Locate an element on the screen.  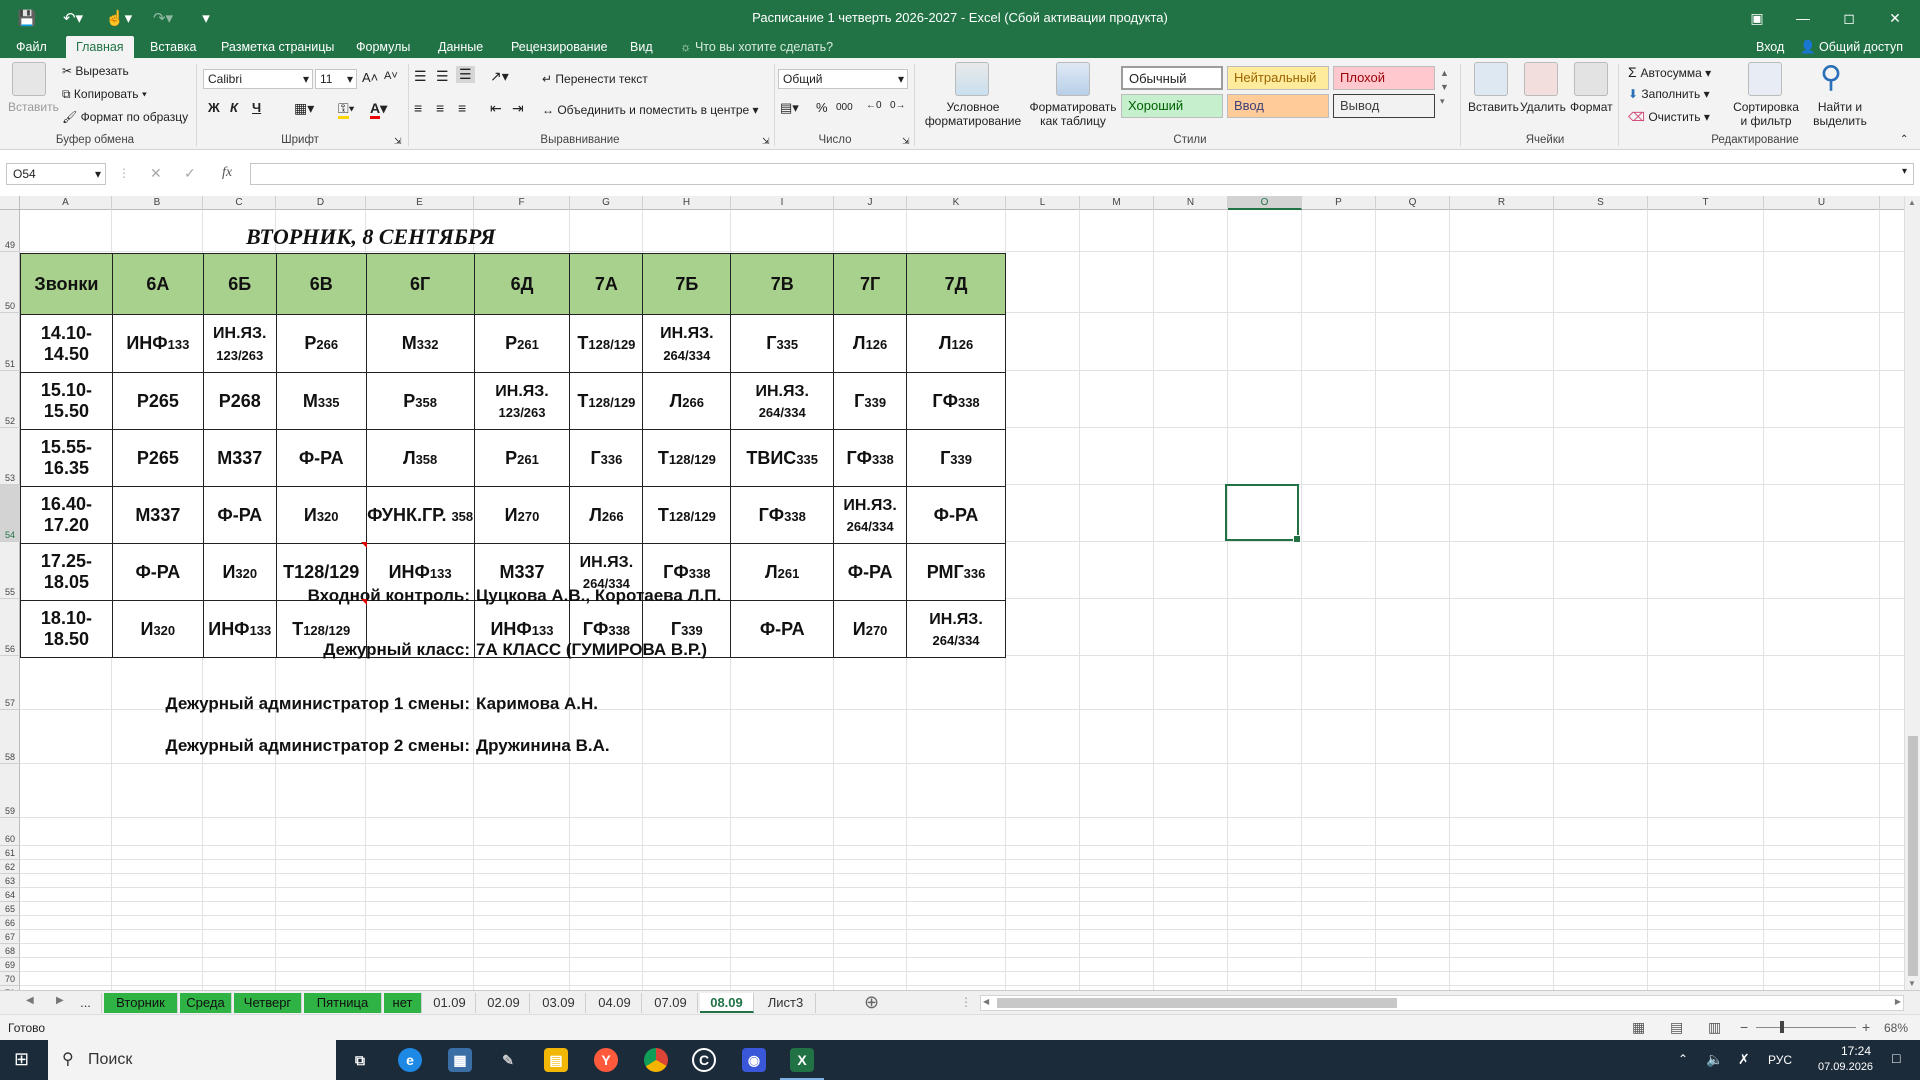
time-cell: 16.40-17.20 is located at coordinates (66, 515).